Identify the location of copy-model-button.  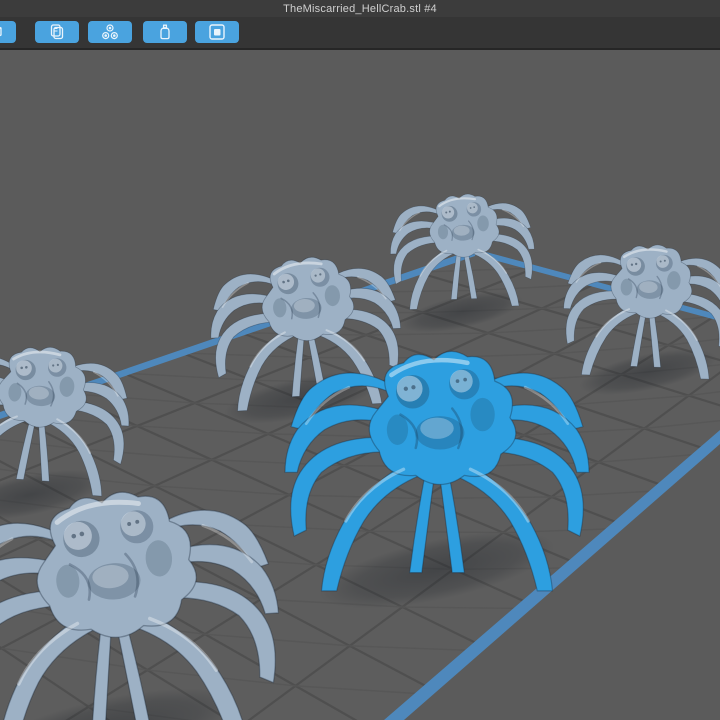
(57, 32).